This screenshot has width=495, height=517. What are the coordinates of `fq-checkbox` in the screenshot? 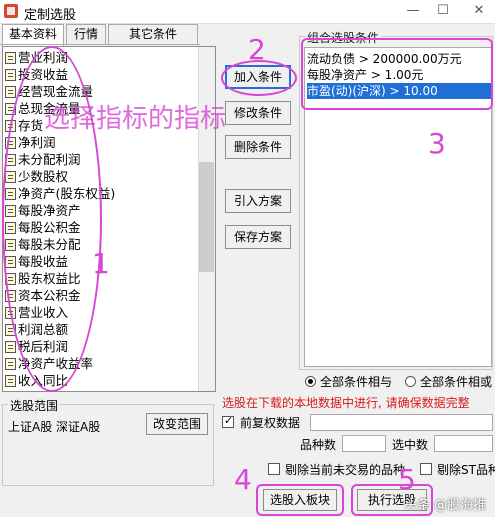 It's located at (228, 421).